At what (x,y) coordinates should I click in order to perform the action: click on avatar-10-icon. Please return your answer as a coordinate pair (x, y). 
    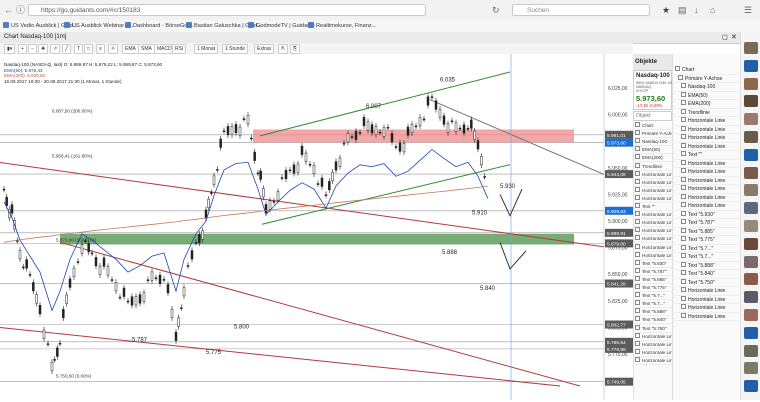
    Looking at the image, I should click on (751, 243).